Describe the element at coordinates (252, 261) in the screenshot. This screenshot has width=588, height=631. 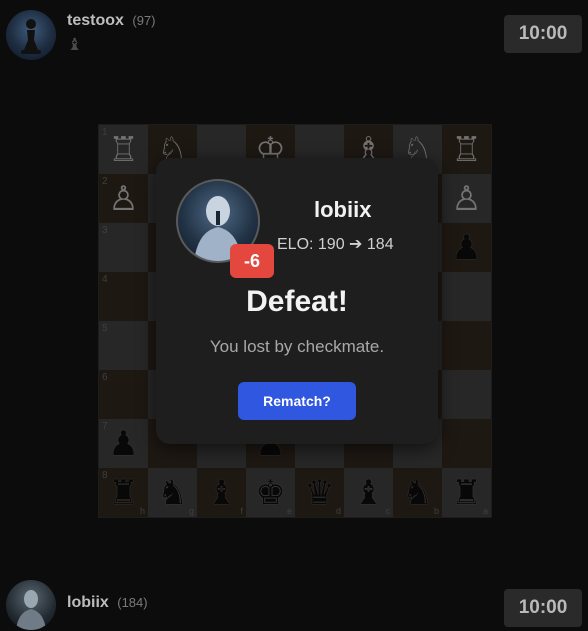
I see `elo-change-badge: -6` at that location.